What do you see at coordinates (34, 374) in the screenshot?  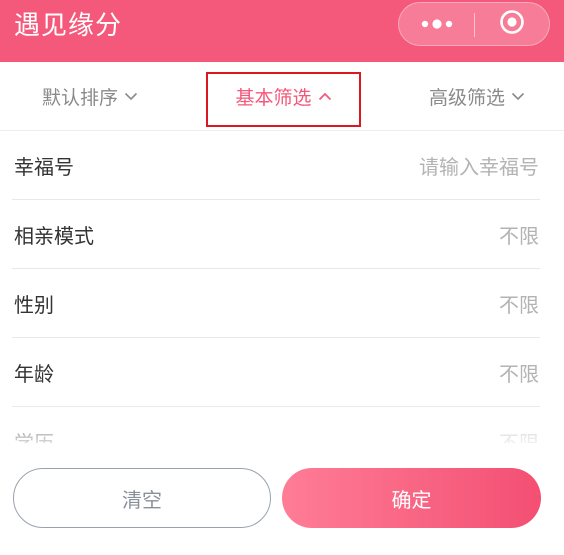 I see `filter-label: 年龄` at bounding box center [34, 374].